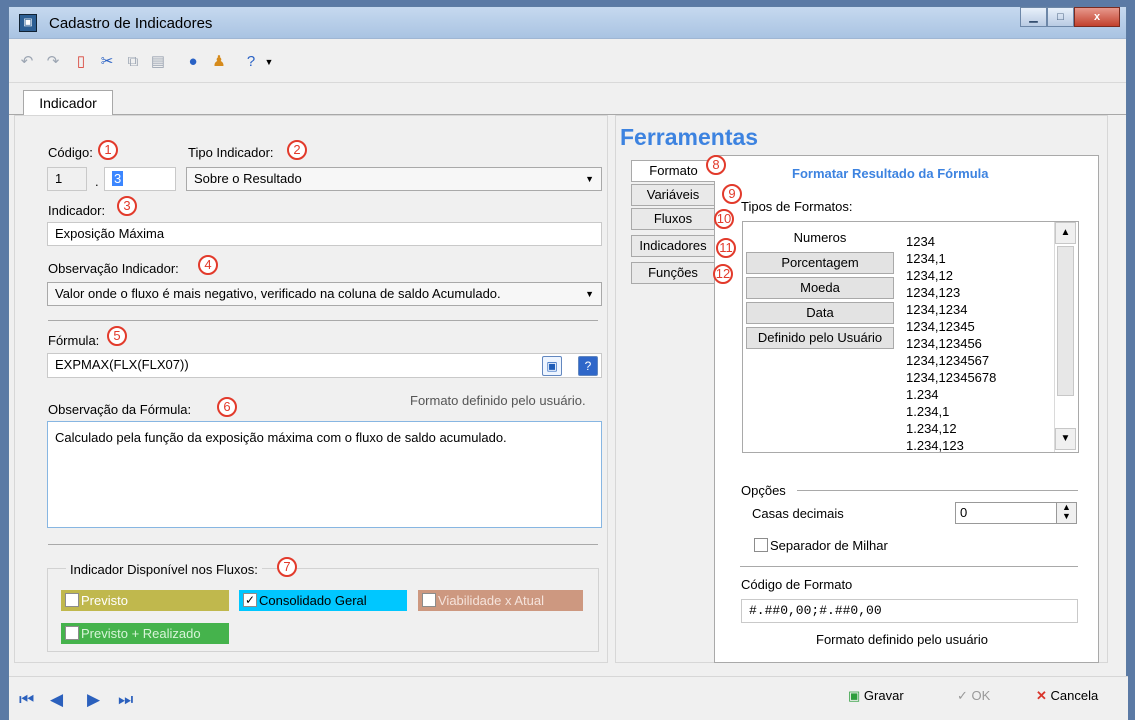  Describe the element at coordinates (127, 206) in the screenshot. I see `badge-3: 3` at that location.